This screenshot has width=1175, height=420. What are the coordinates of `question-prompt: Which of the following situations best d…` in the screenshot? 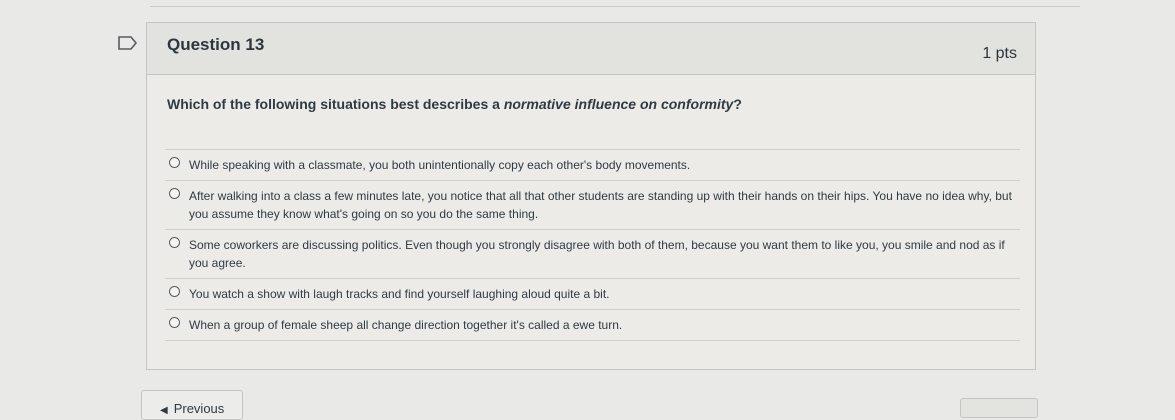 It's located at (454, 104).